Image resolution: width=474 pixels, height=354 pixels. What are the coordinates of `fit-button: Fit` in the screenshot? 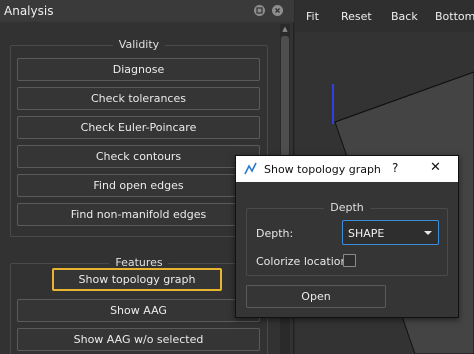 It's located at (312, 16).